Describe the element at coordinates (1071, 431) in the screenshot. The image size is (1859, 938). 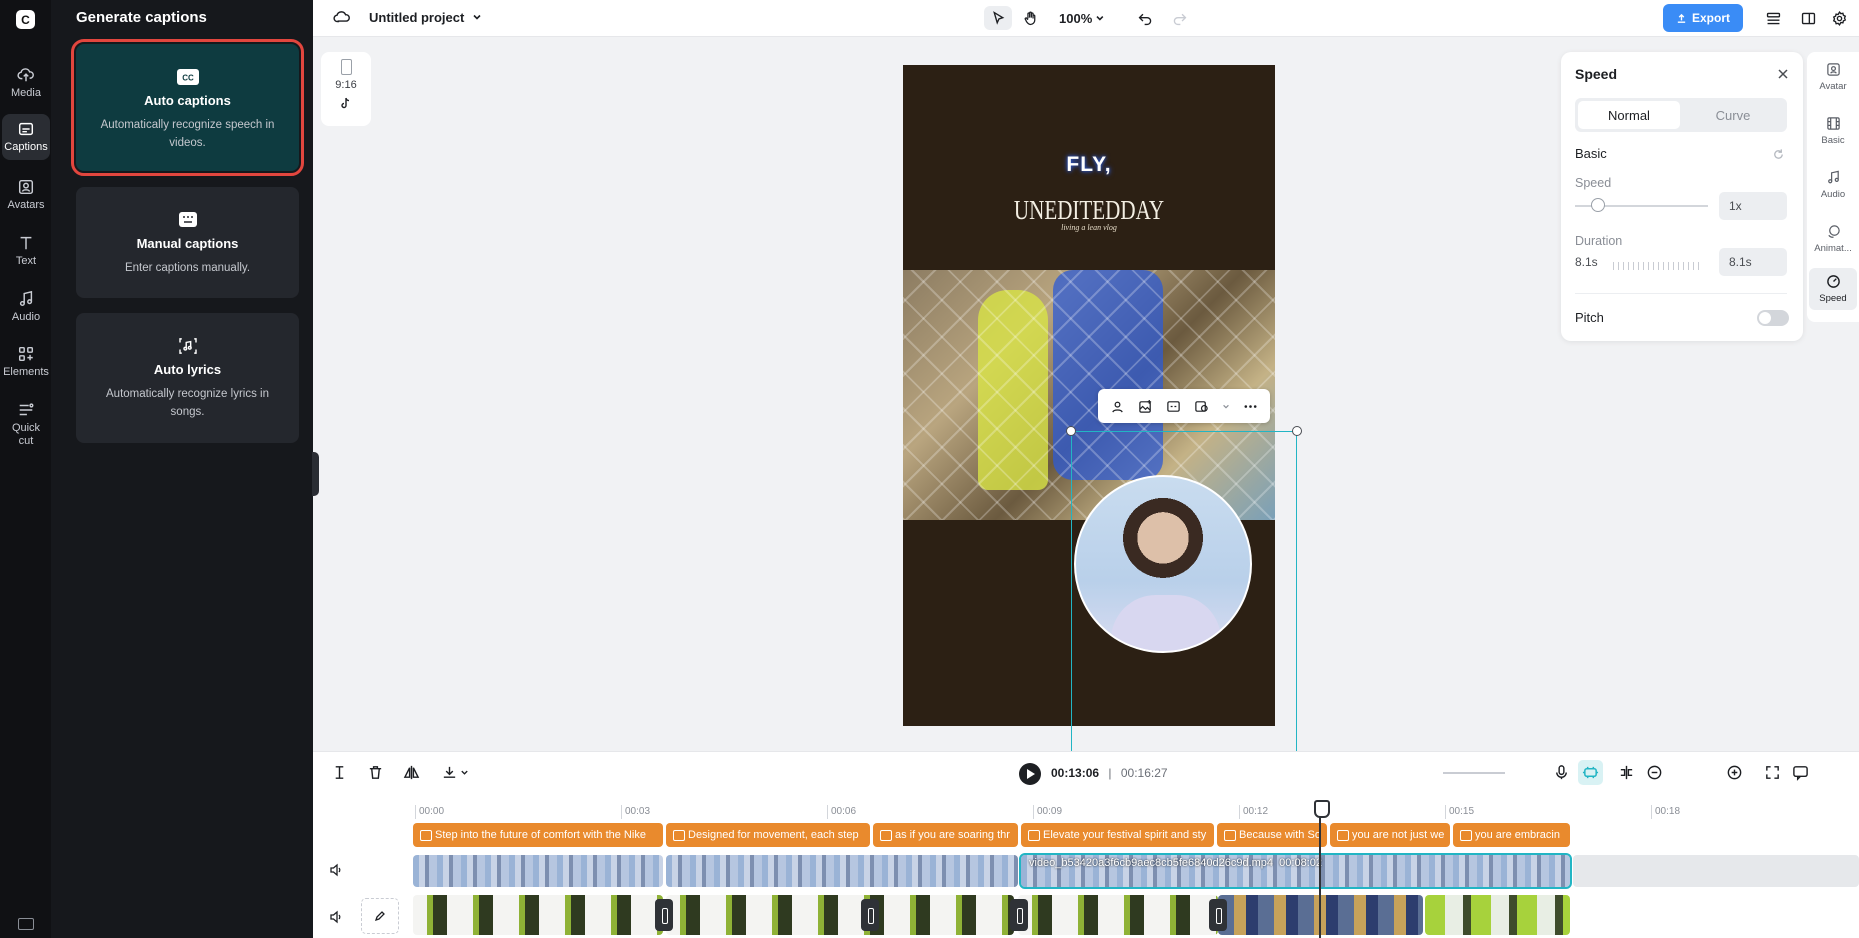
I see `resize-handle-top-left` at that location.